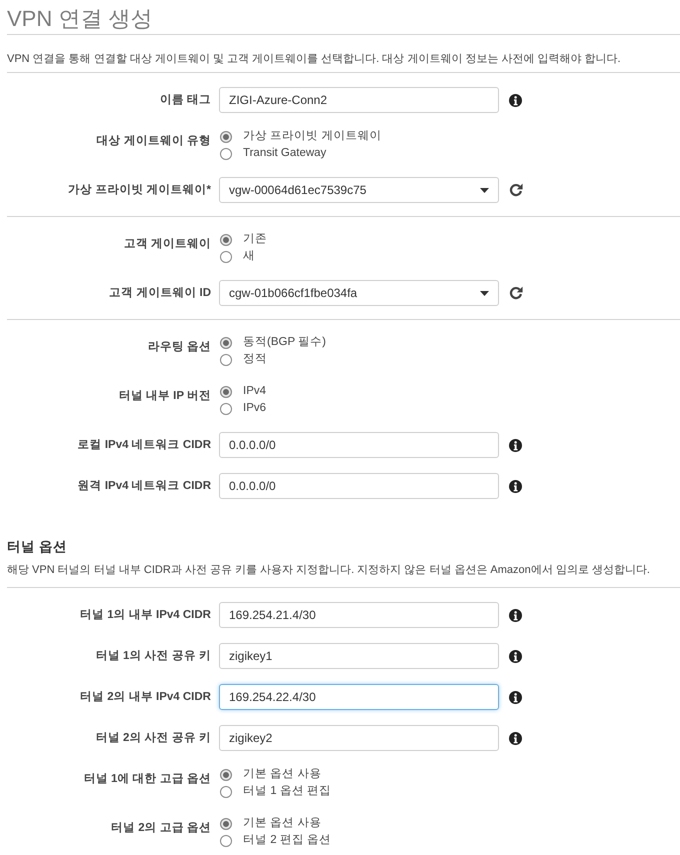  Describe the element at coordinates (161, 828) in the screenshot. I see `field-label: 터널 2의 고급 옵션` at that location.